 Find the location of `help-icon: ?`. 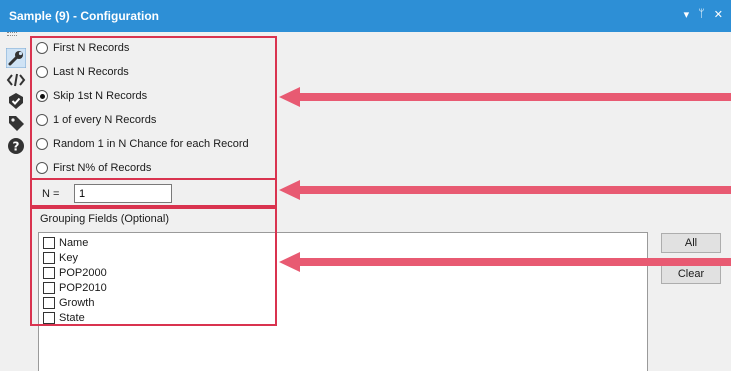

help-icon: ? is located at coordinates (16, 146).